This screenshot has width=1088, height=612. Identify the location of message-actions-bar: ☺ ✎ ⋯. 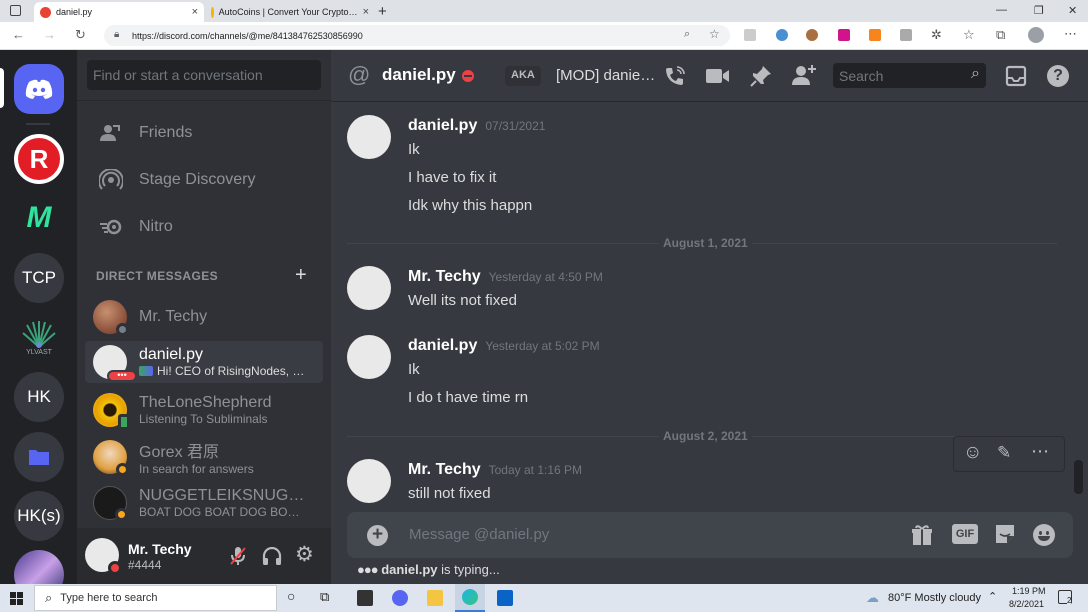
(1009, 454).